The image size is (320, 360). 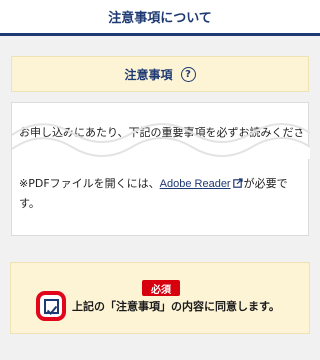 What do you see at coordinates (161, 288) in the screenshot?
I see `required-badge: 必須` at bounding box center [161, 288].